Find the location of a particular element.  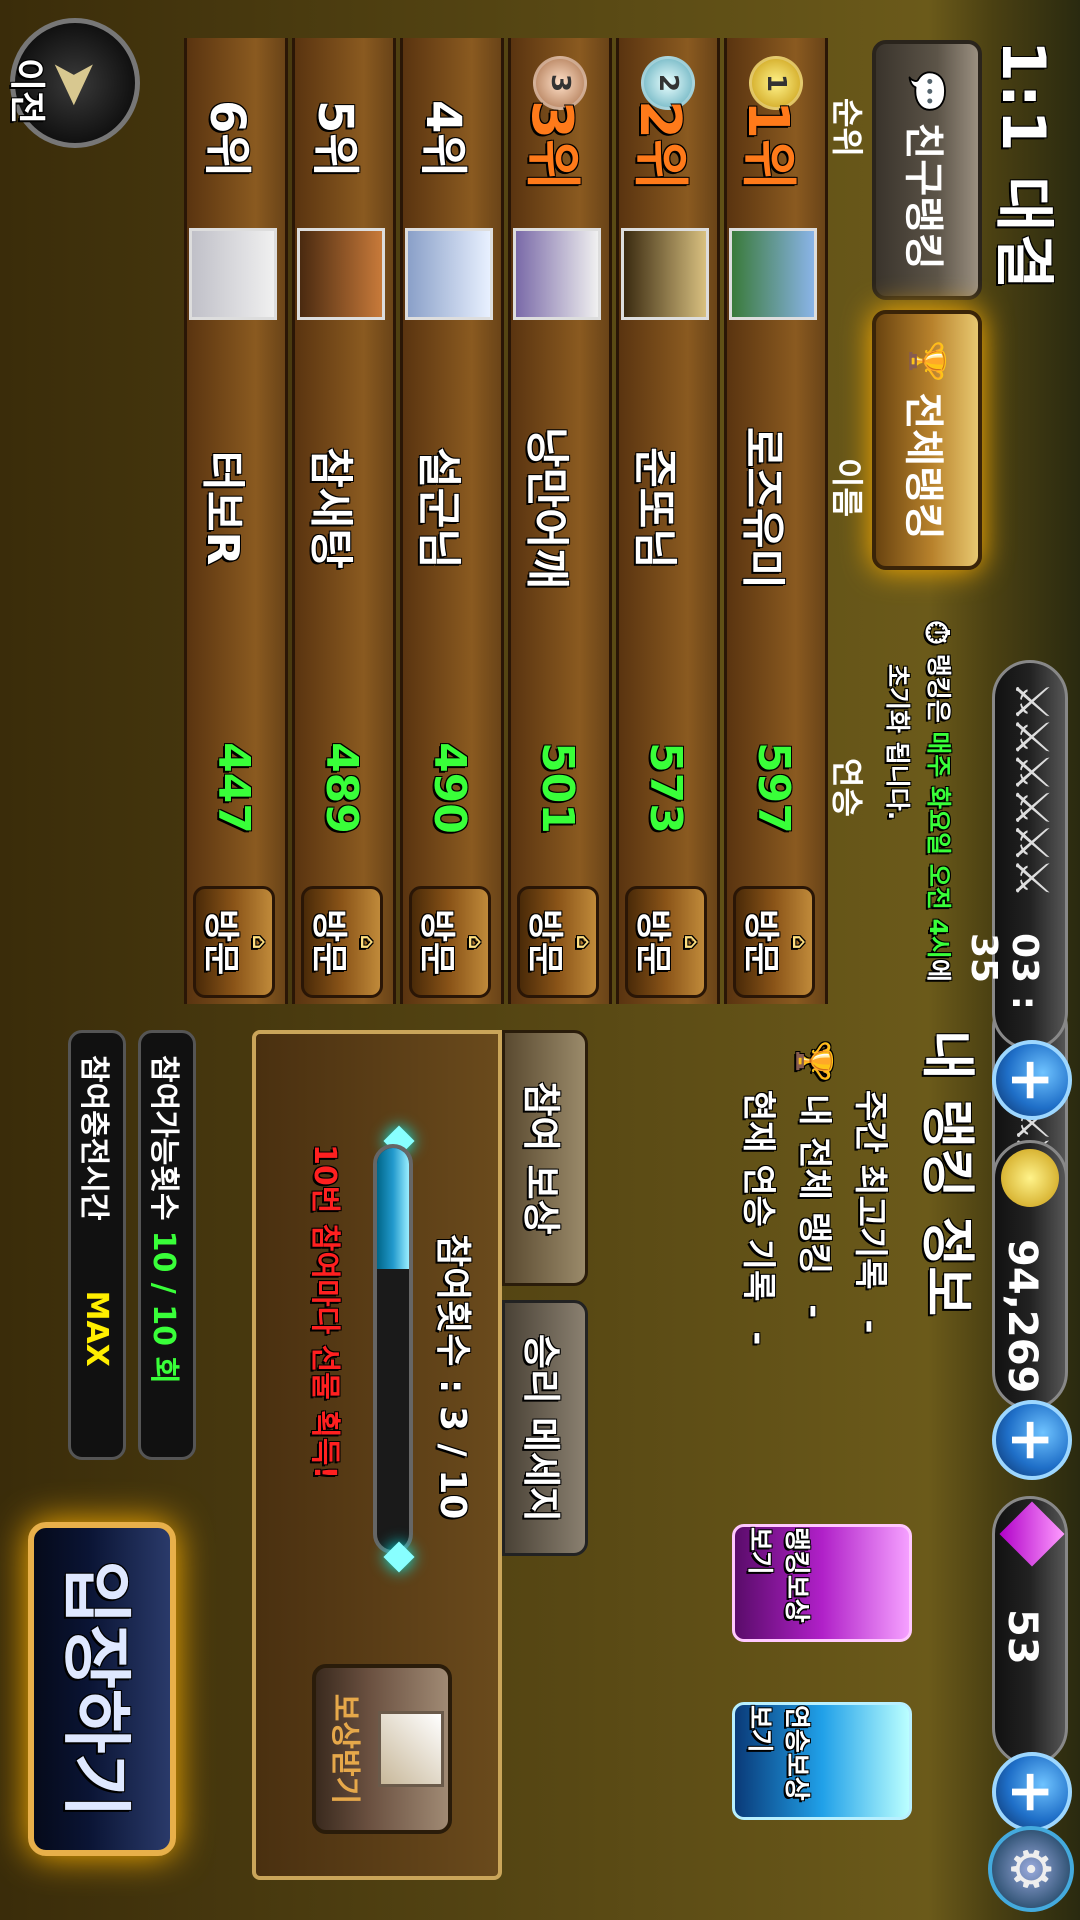

table-row: 6위 터보R 447 ⌂ 방문 is located at coordinates (236, 521).